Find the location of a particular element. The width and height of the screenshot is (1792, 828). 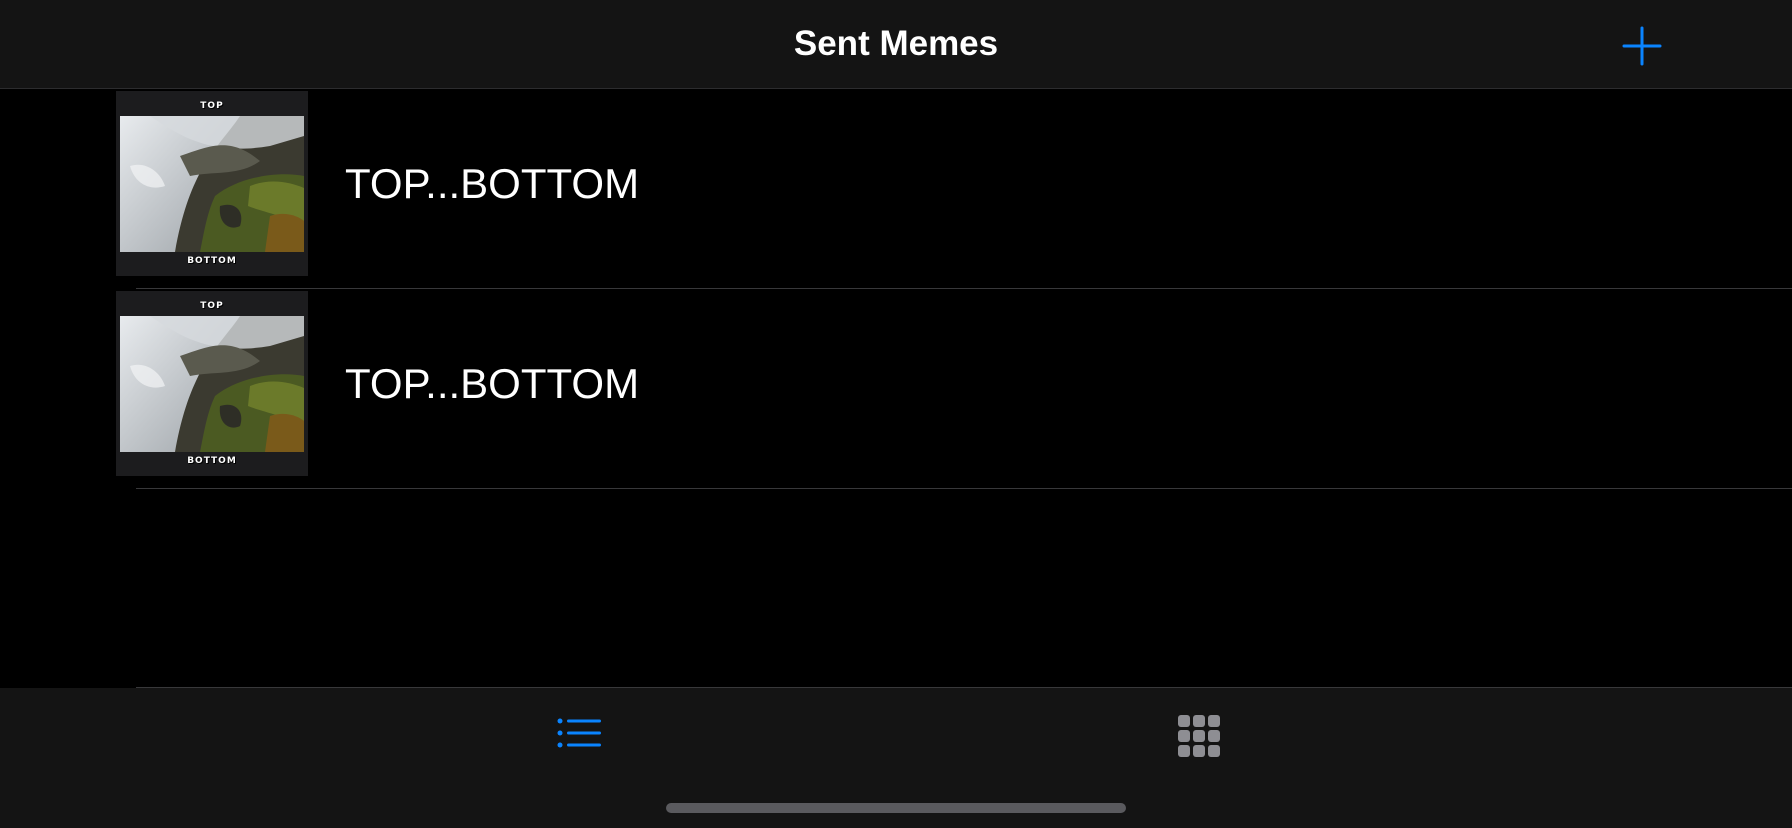

row-separator is located at coordinates (964, 488).